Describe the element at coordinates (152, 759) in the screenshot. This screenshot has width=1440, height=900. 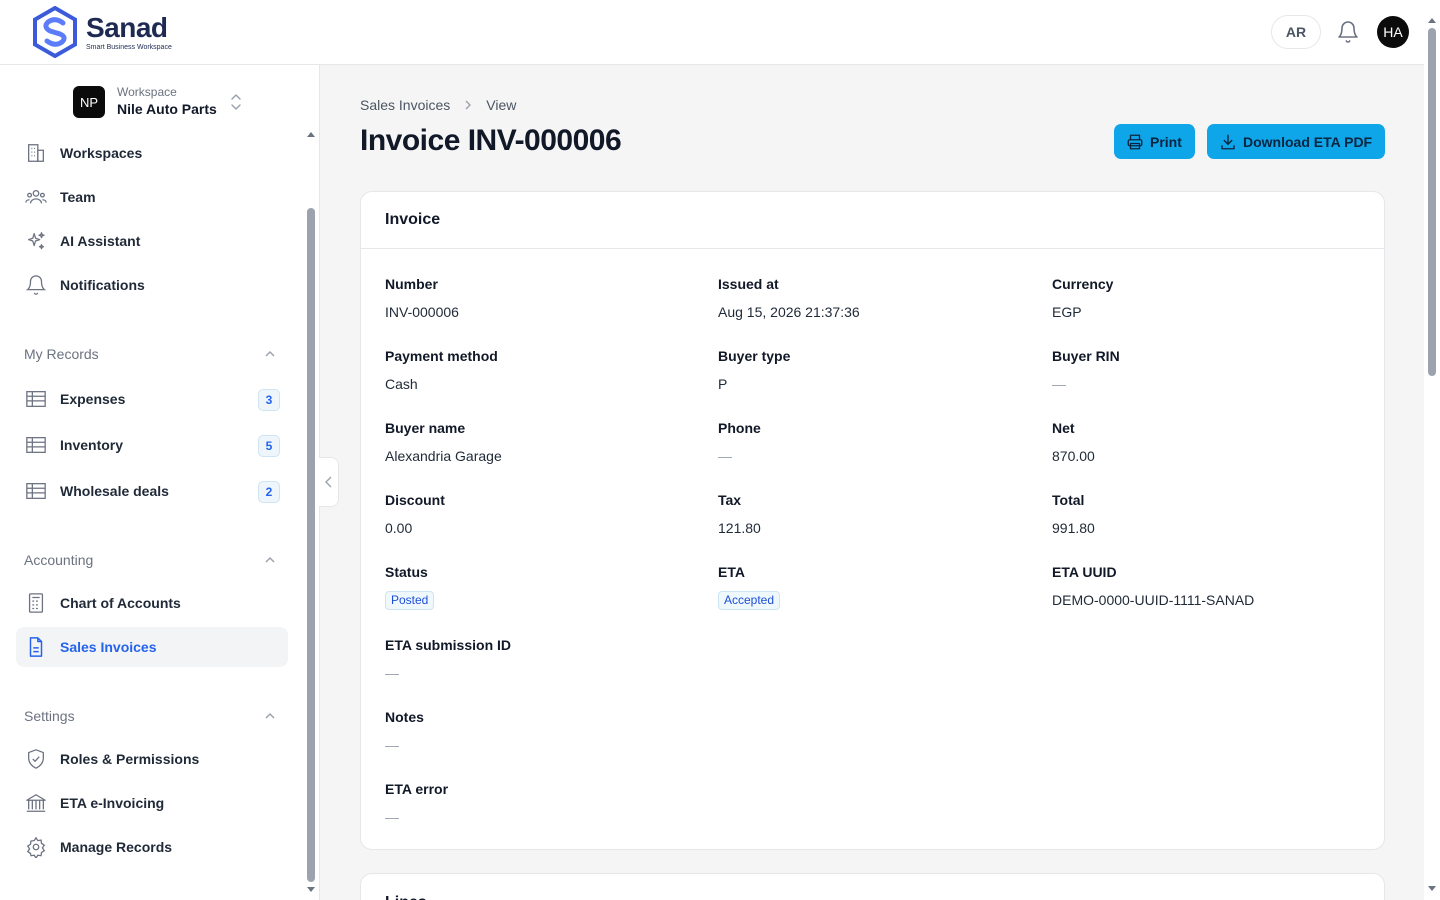
I see `sidebar-item-roles-permissions: Roles & Permissions` at that location.